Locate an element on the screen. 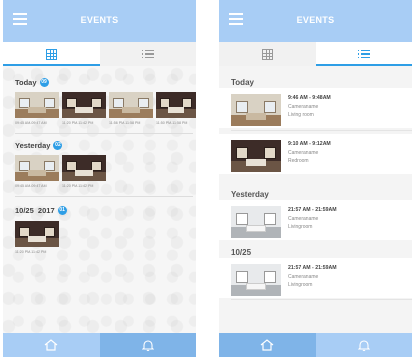  section-date-title: 10/25 is located at coordinates (241, 252).